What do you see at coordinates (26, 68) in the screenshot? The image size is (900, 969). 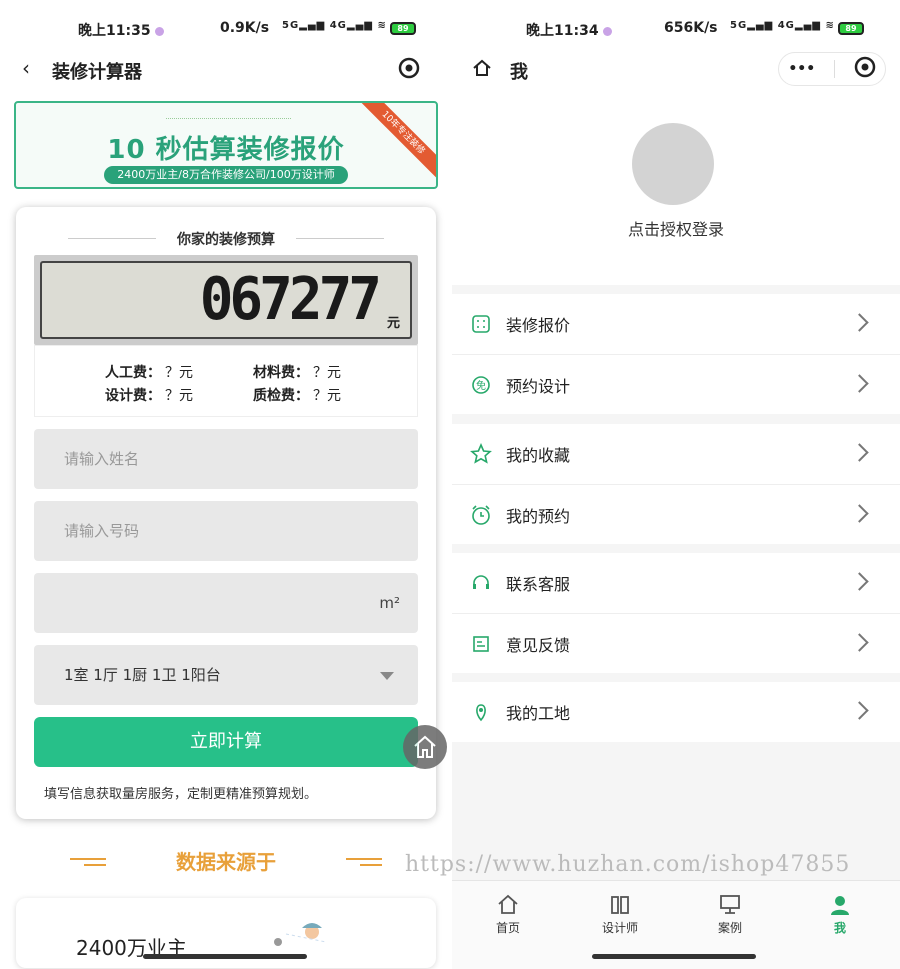 I see `back-icon: ‹` at bounding box center [26, 68].